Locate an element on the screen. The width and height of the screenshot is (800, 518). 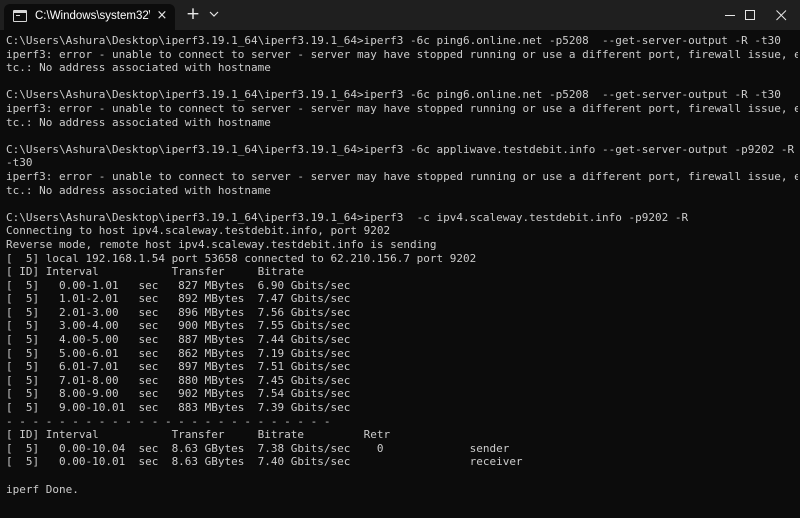
cmd-icon is located at coordinates (20, 16).